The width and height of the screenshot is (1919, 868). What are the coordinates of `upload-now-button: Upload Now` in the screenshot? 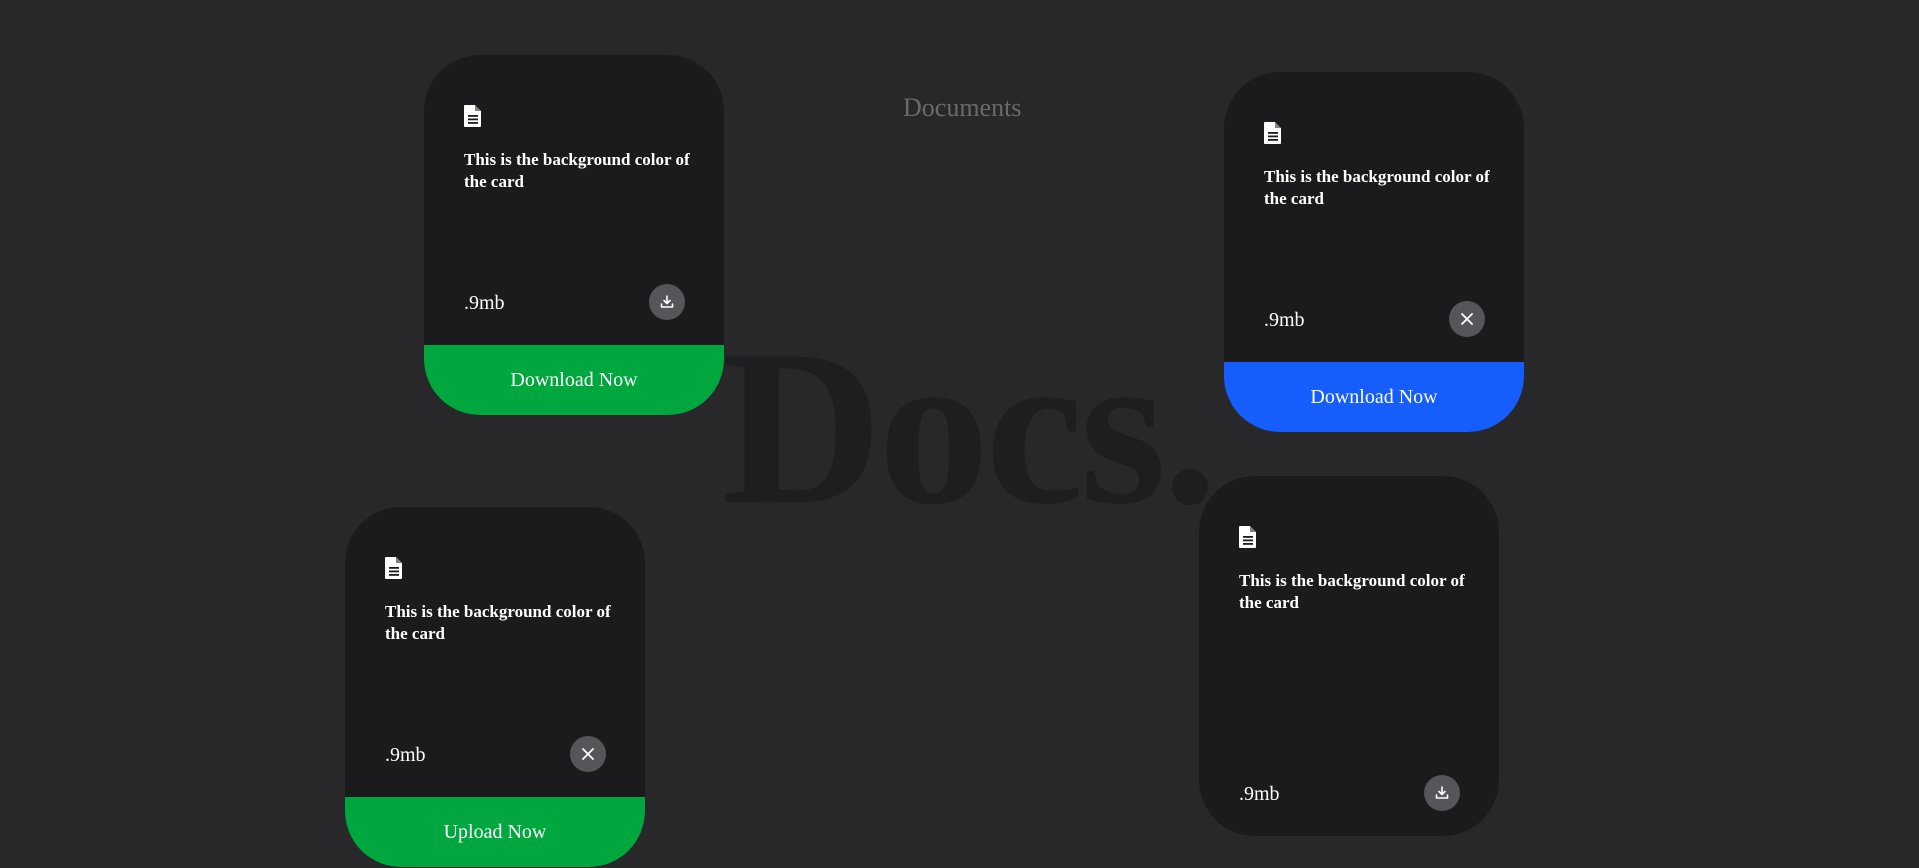 It's located at (495, 832).